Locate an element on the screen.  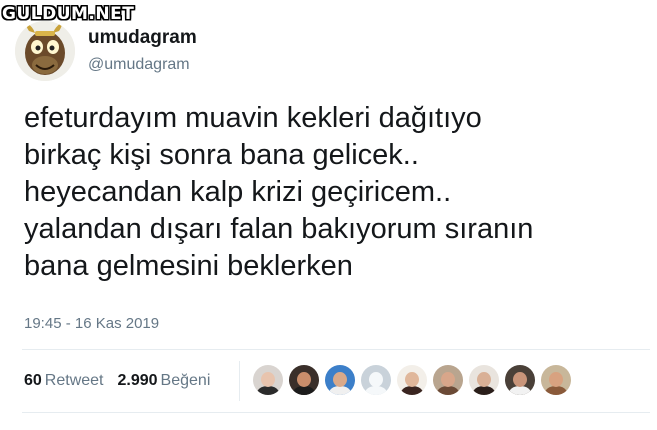
display-name: umudagram is located at coordinates (142, 38).